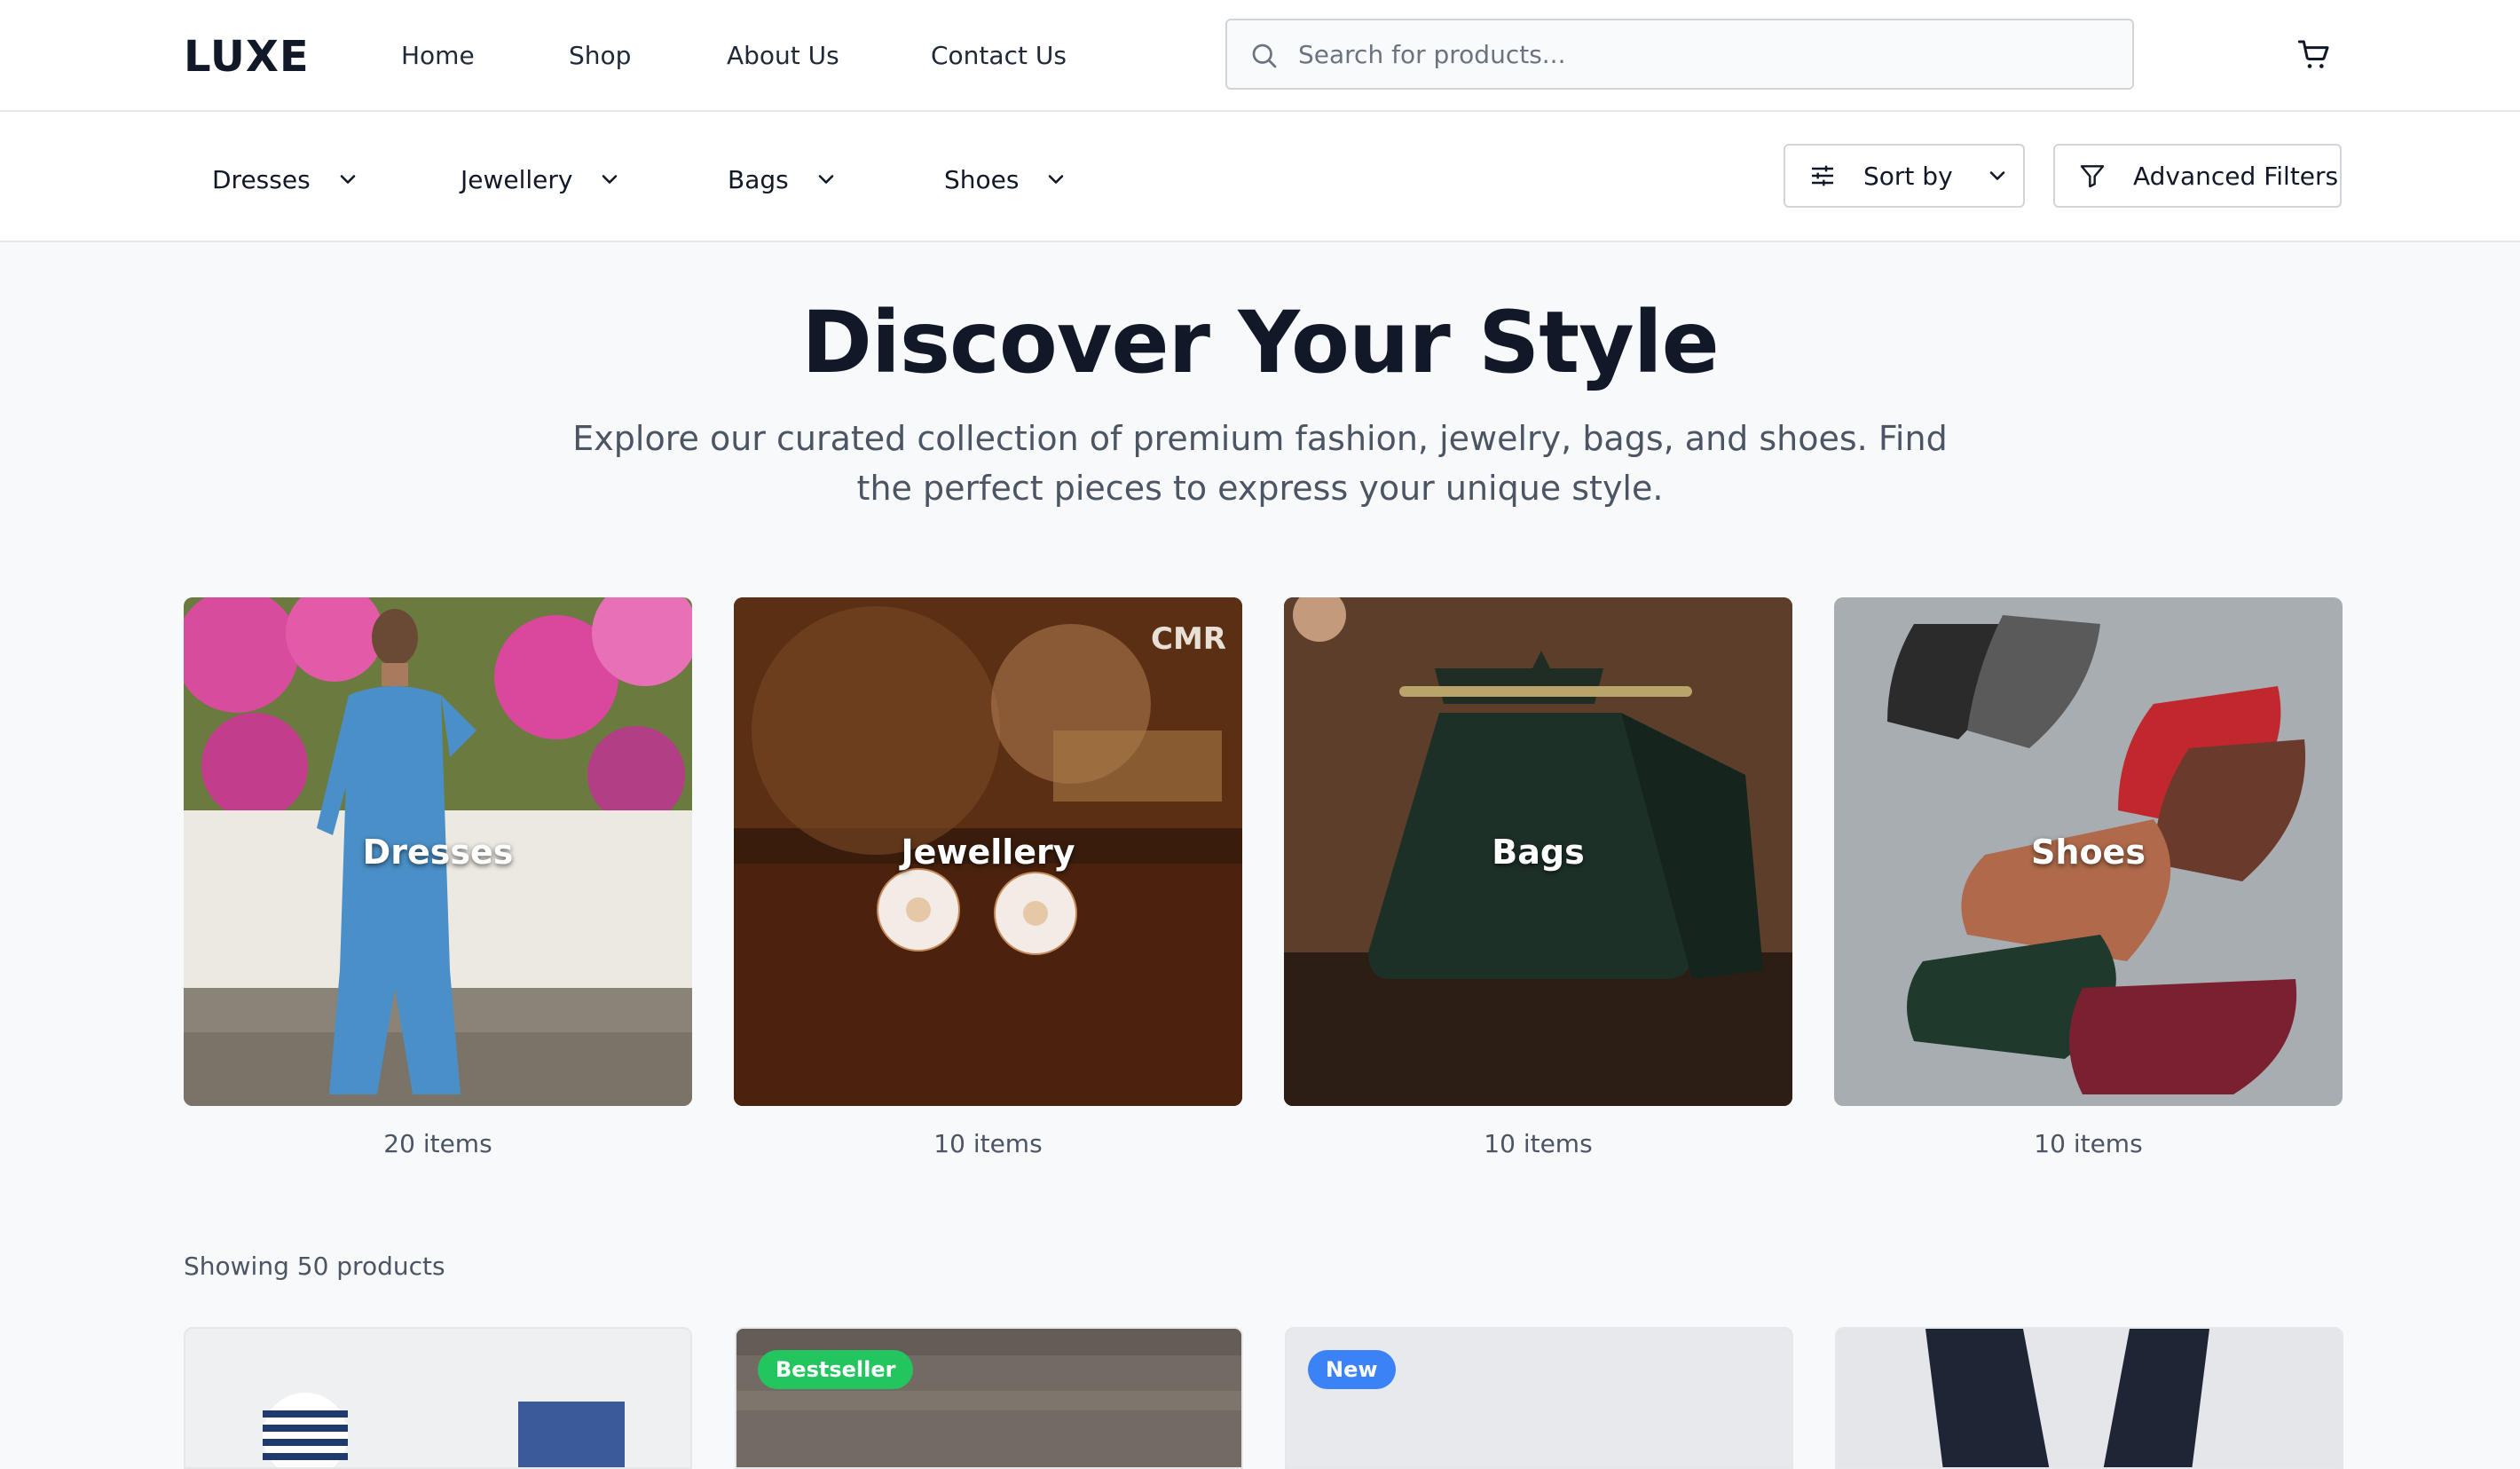 The width and height of the screenshot is (2520, 1469). What do you see at coordinates (999, 55) in the screenshot?
I see `nav-contact-us: Contact Us` at bounding box center [999, 55].